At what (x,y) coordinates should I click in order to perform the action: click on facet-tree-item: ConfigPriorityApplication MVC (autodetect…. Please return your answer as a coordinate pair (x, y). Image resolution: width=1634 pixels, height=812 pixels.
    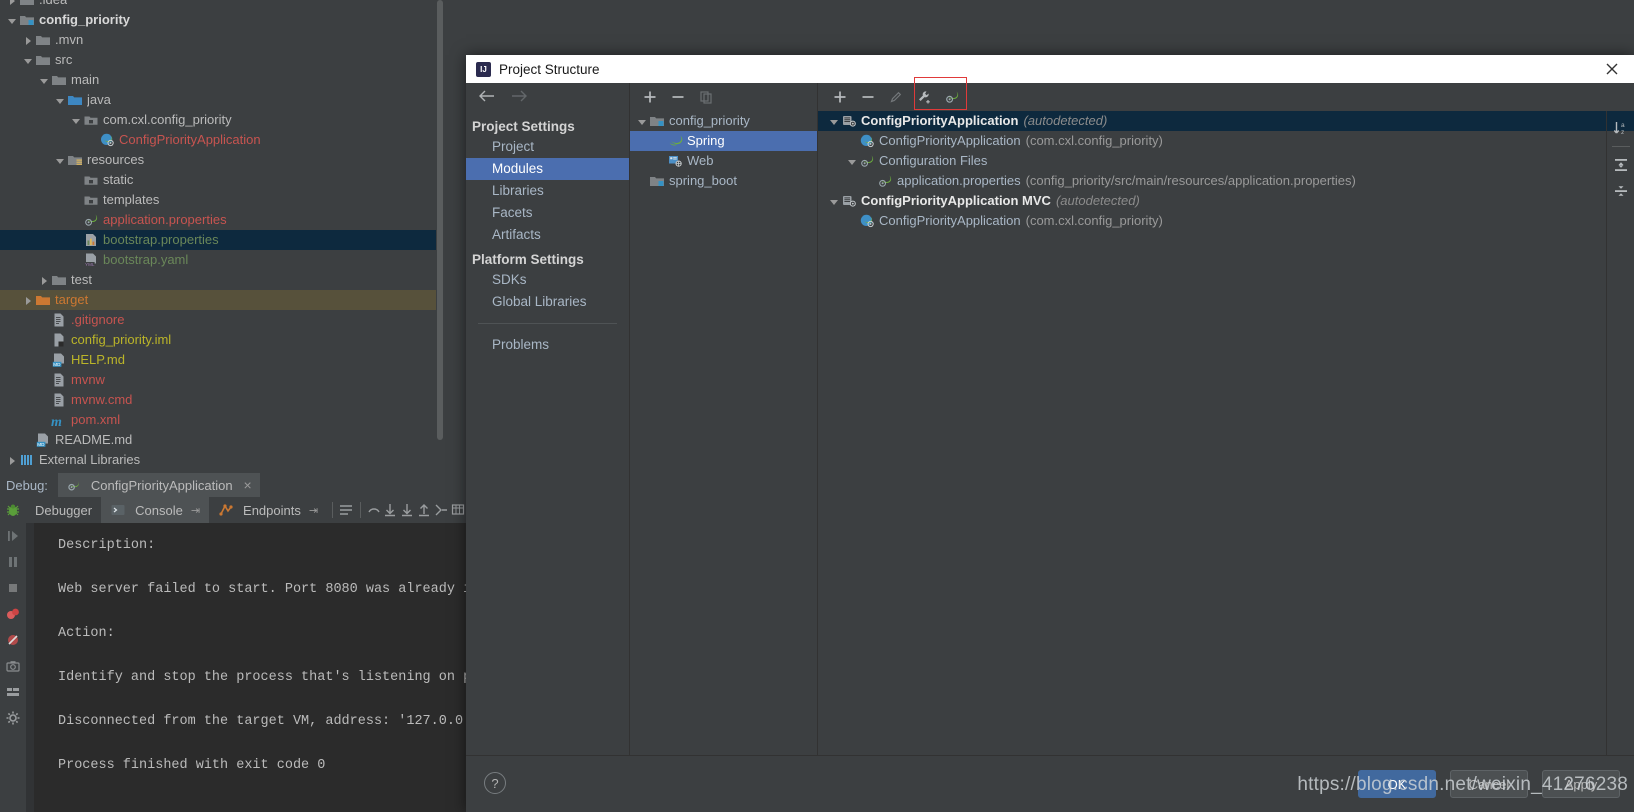
    Looking at the image, I should click on (1226, 201).